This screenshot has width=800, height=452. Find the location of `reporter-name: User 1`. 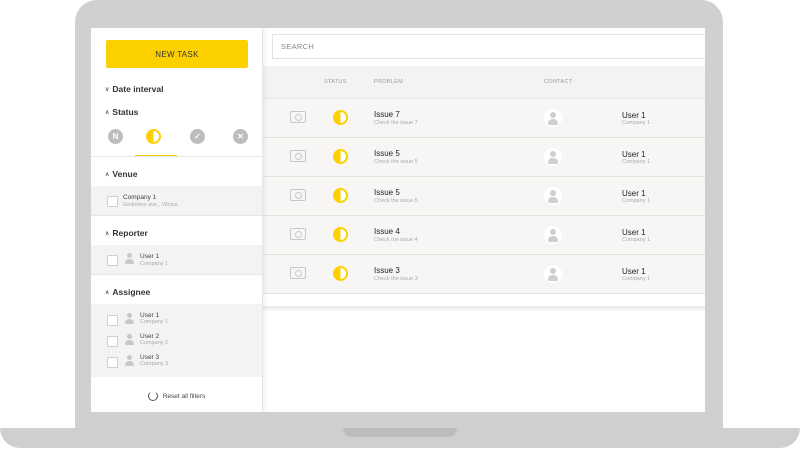

reporter-name: User 1 is located at coordinates (150, 256).